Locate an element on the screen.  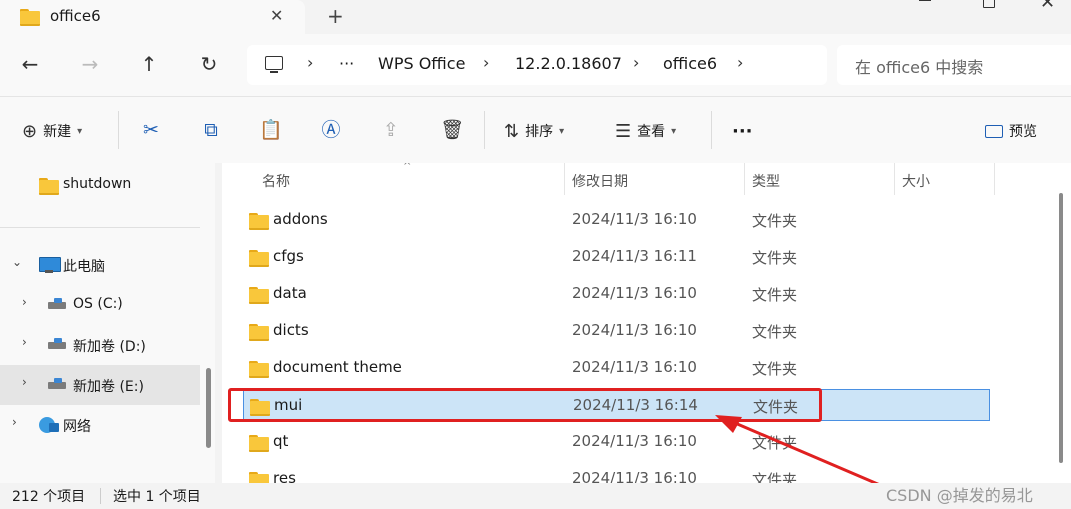
minimize-button is located at coordinates (925, 2).